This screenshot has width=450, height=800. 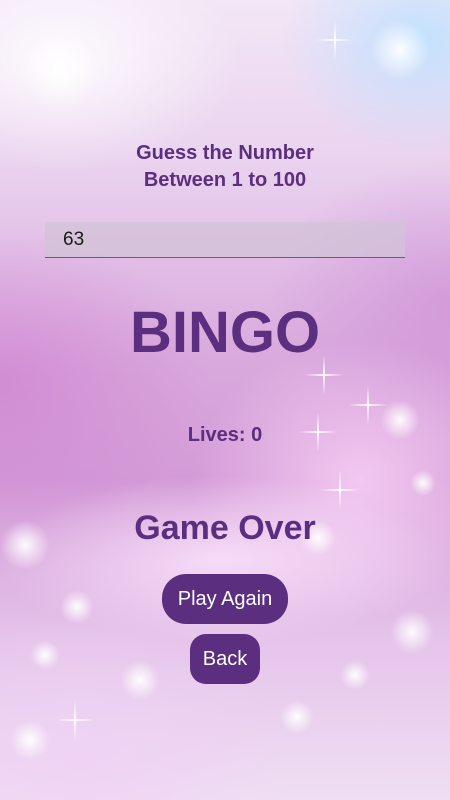 What do you see at coordinates (225, 435) in the screenshot?
I see `lives-counter: Lives: 0` at bounding box center [225, 435].